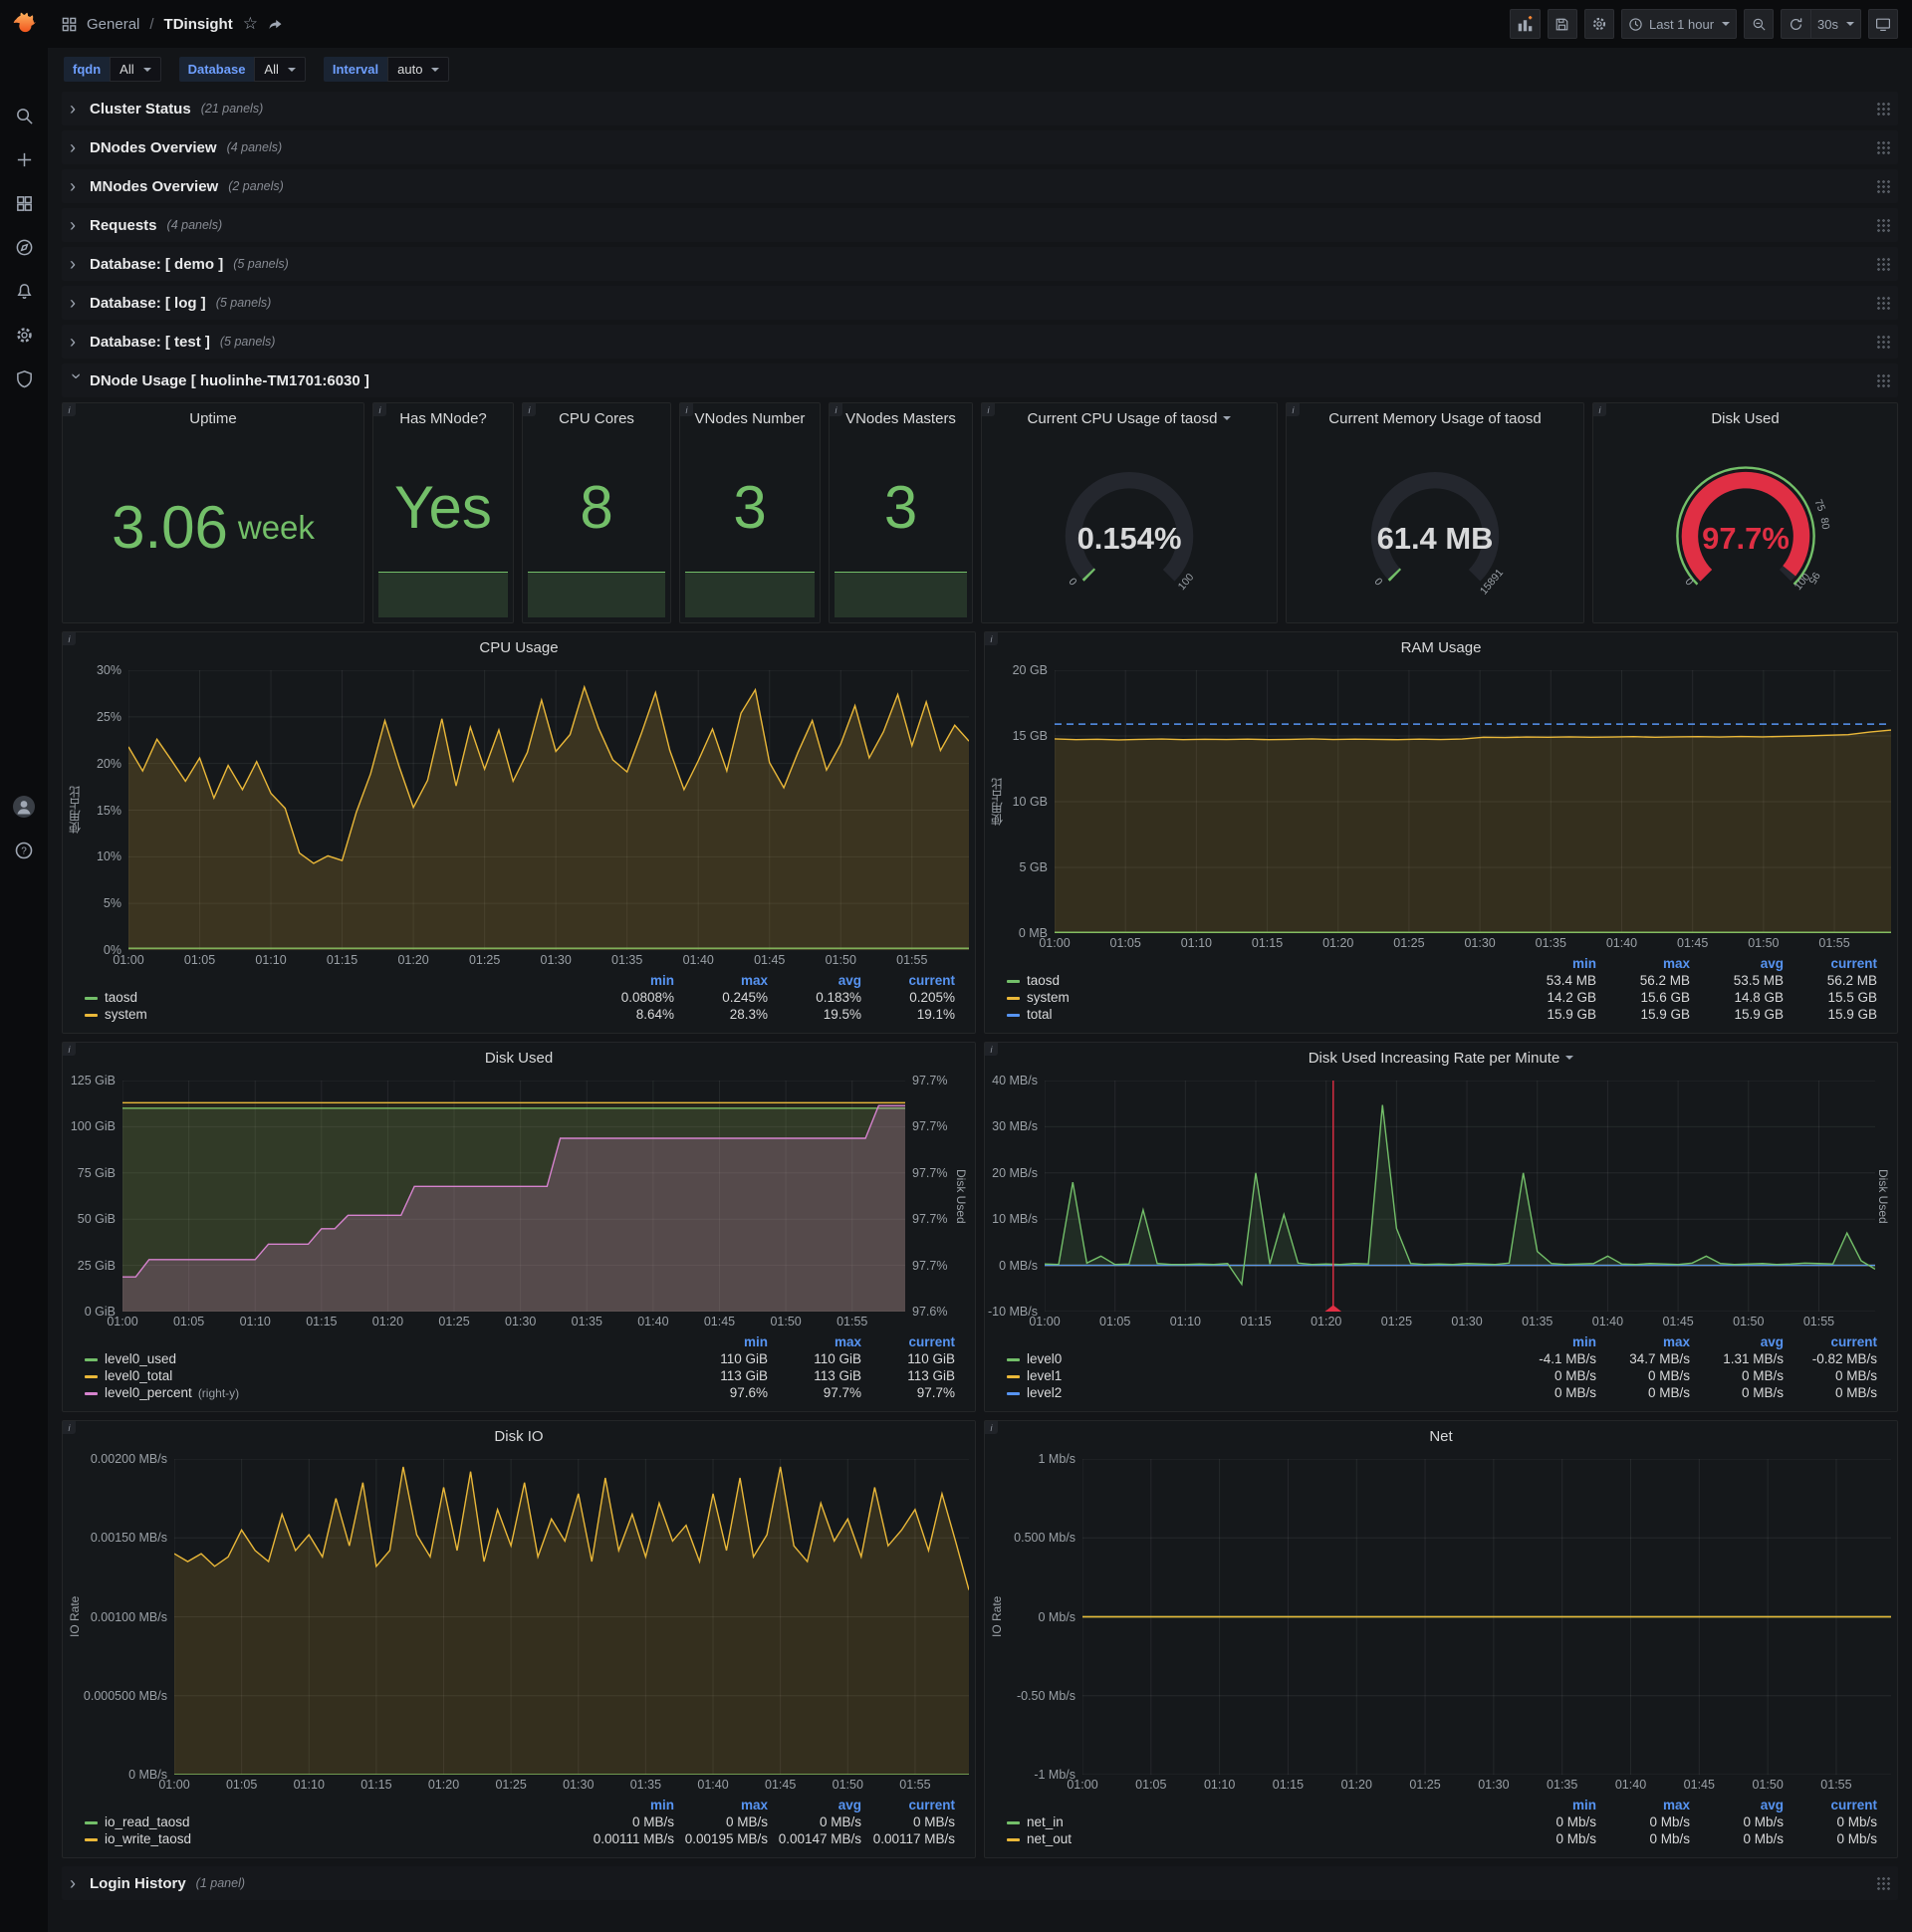 The height and width of the screenshot is (1932, 1912). I want to click on panel-title: Net, so click(1441, 1436).